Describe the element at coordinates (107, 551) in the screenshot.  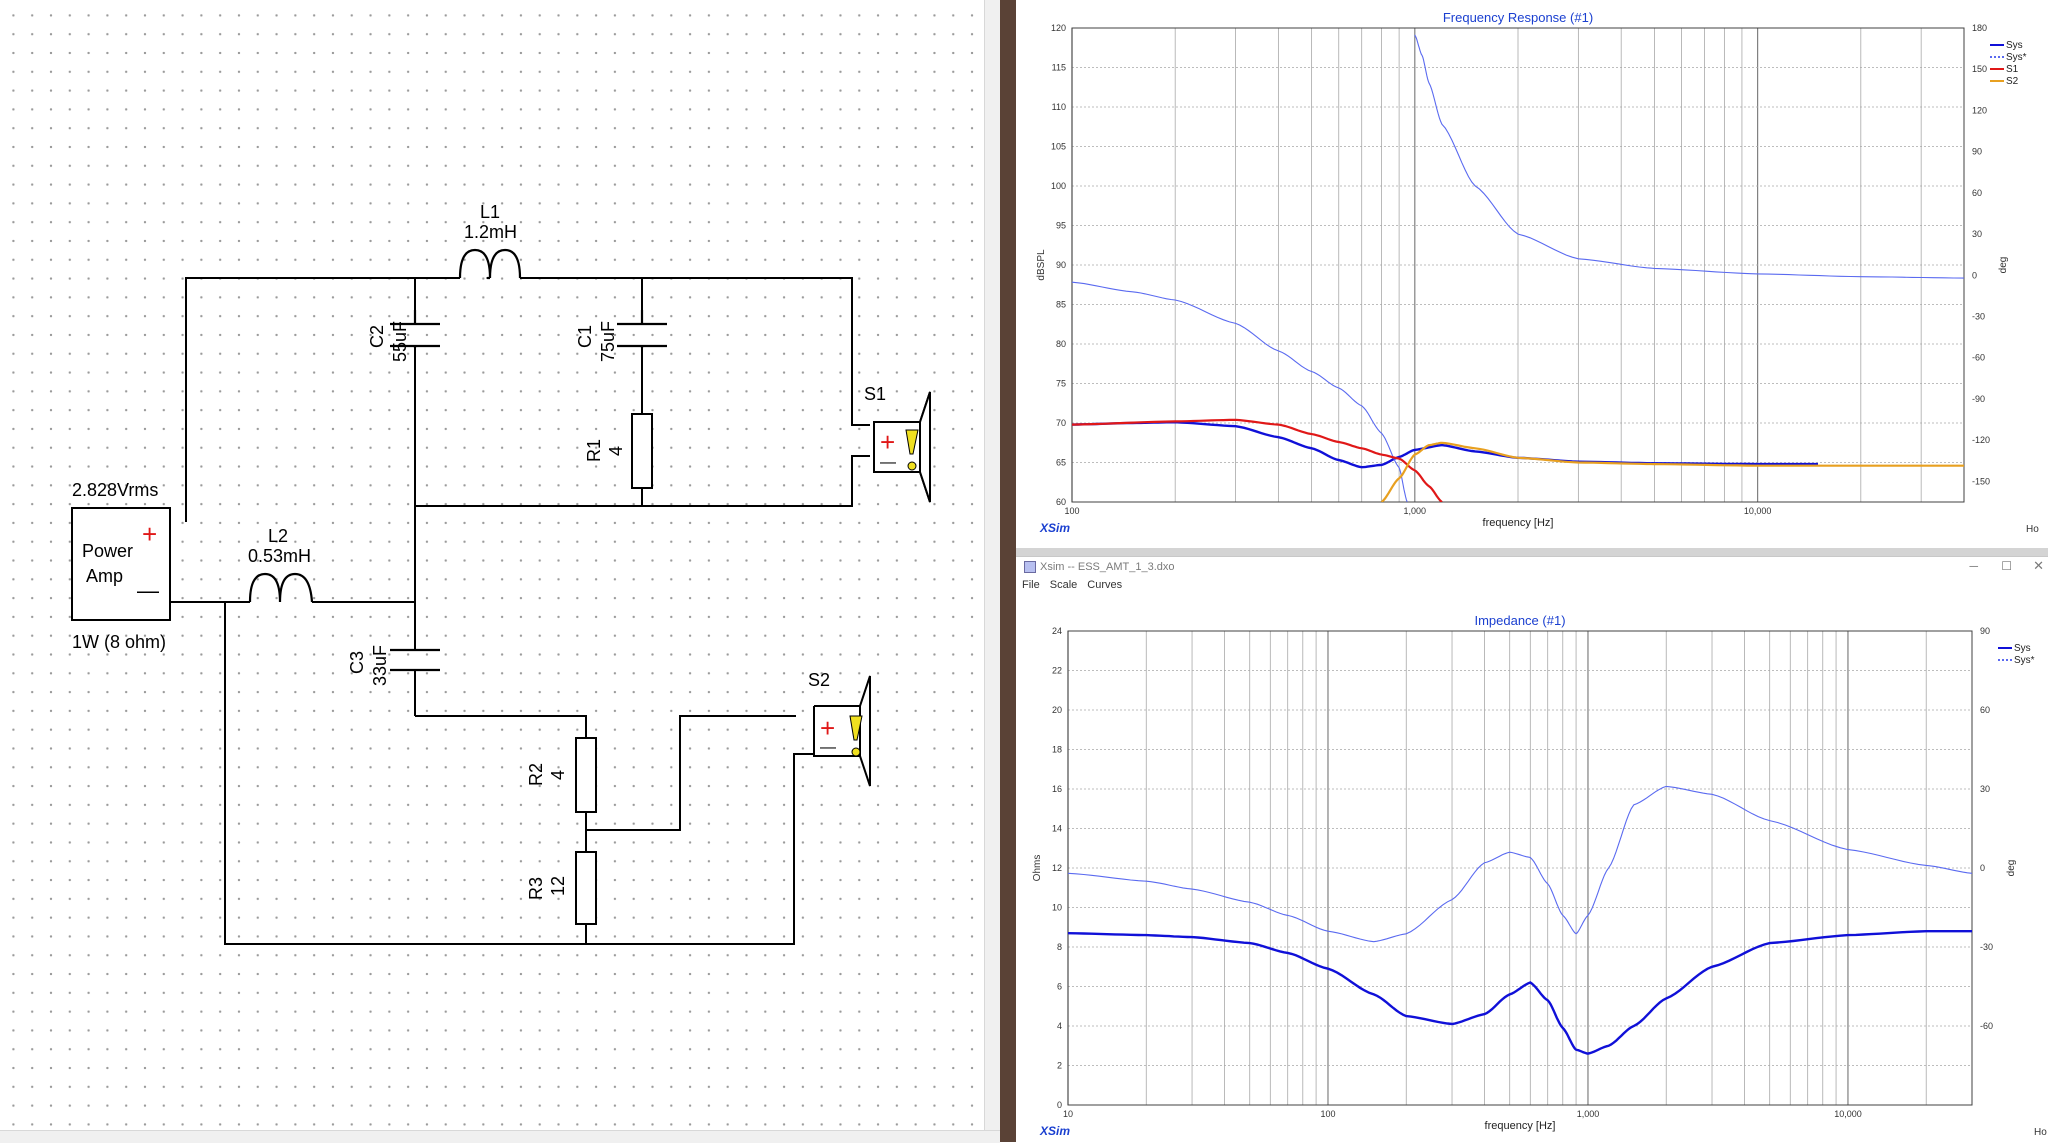
I see `amp-label-power: Power` at that location.